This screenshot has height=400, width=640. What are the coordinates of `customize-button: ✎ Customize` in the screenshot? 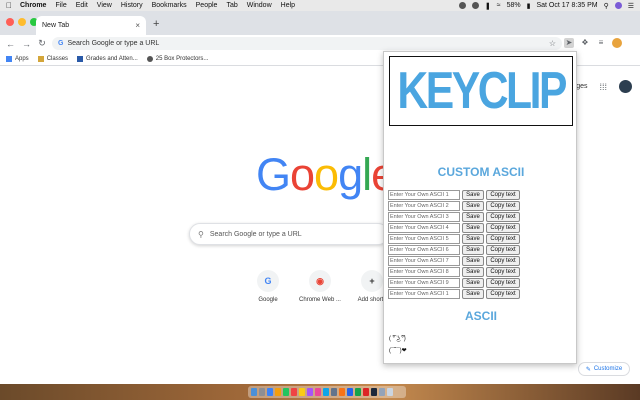 It's located at (604, 369).